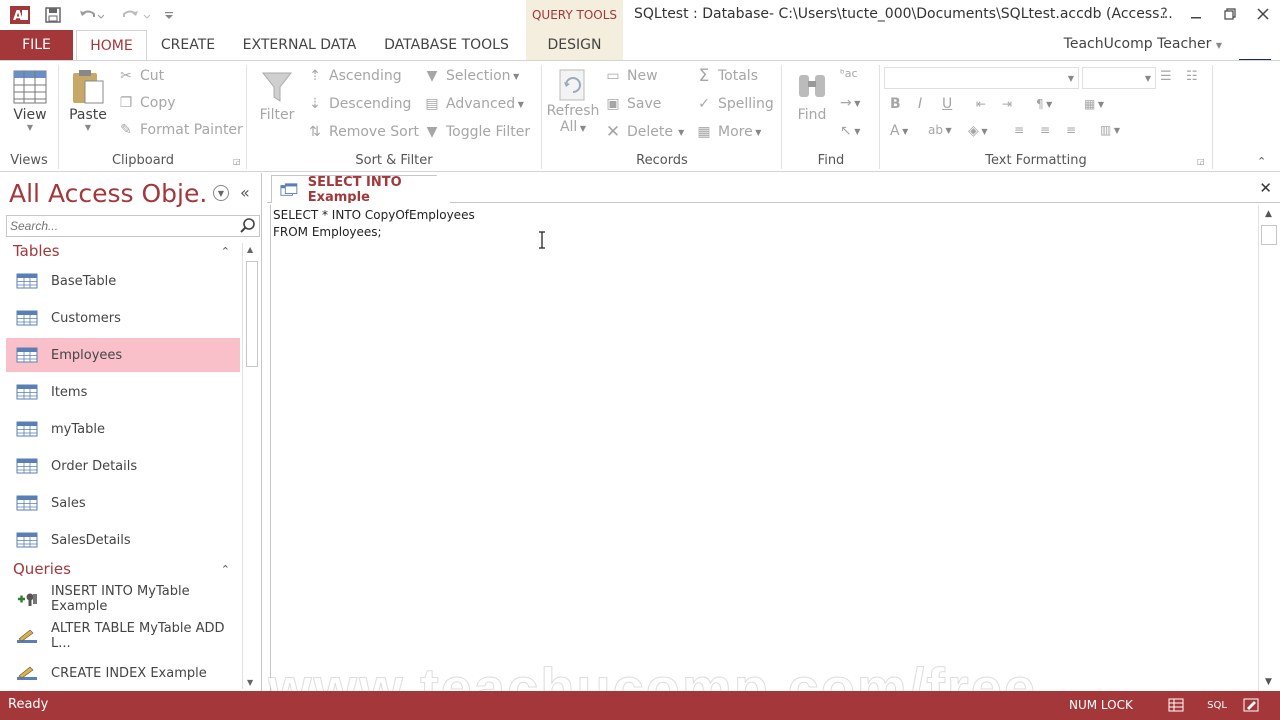 The width and height of the screenshot is (1280, 720). I want to click on nav-item-table: Order Details, so click(123, 466).